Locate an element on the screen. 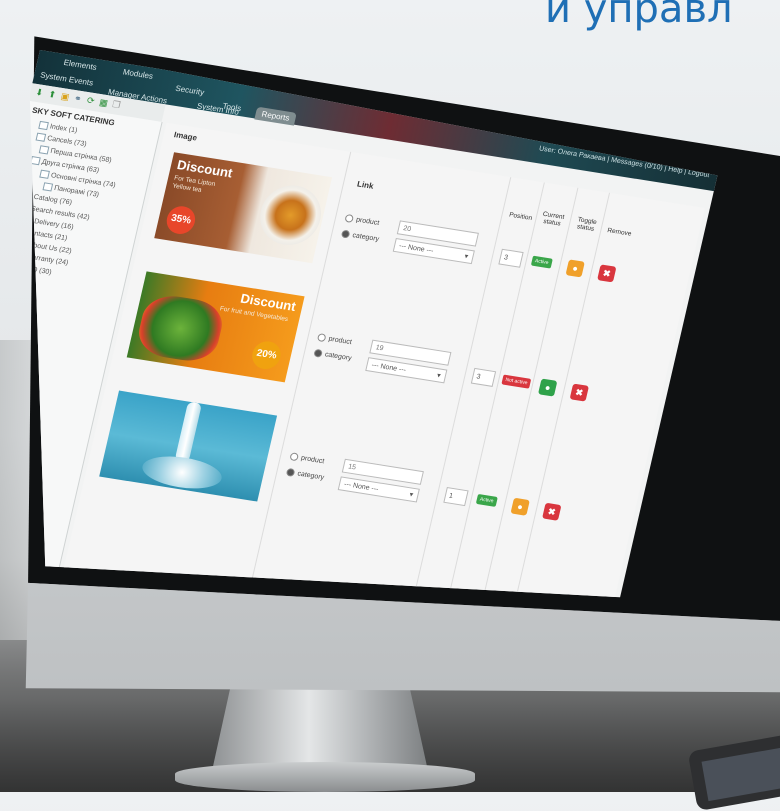 The height and width of the screenshot is (811, 780). tree-item-label: FAQ (30) is located at coordinates (37, 271).